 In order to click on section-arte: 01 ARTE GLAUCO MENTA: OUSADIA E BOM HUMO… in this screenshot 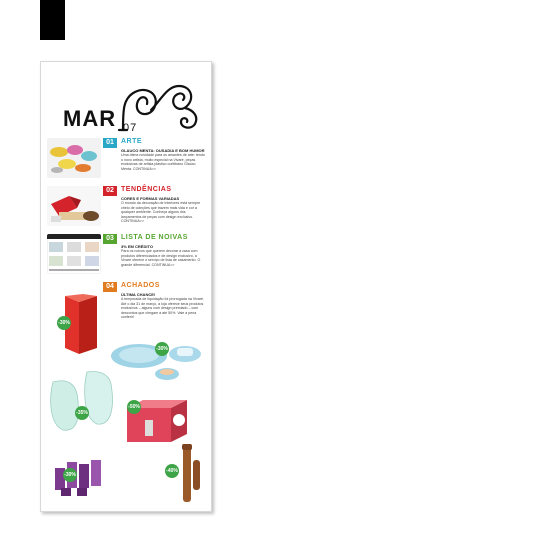, I will do `click(126, 159)`.